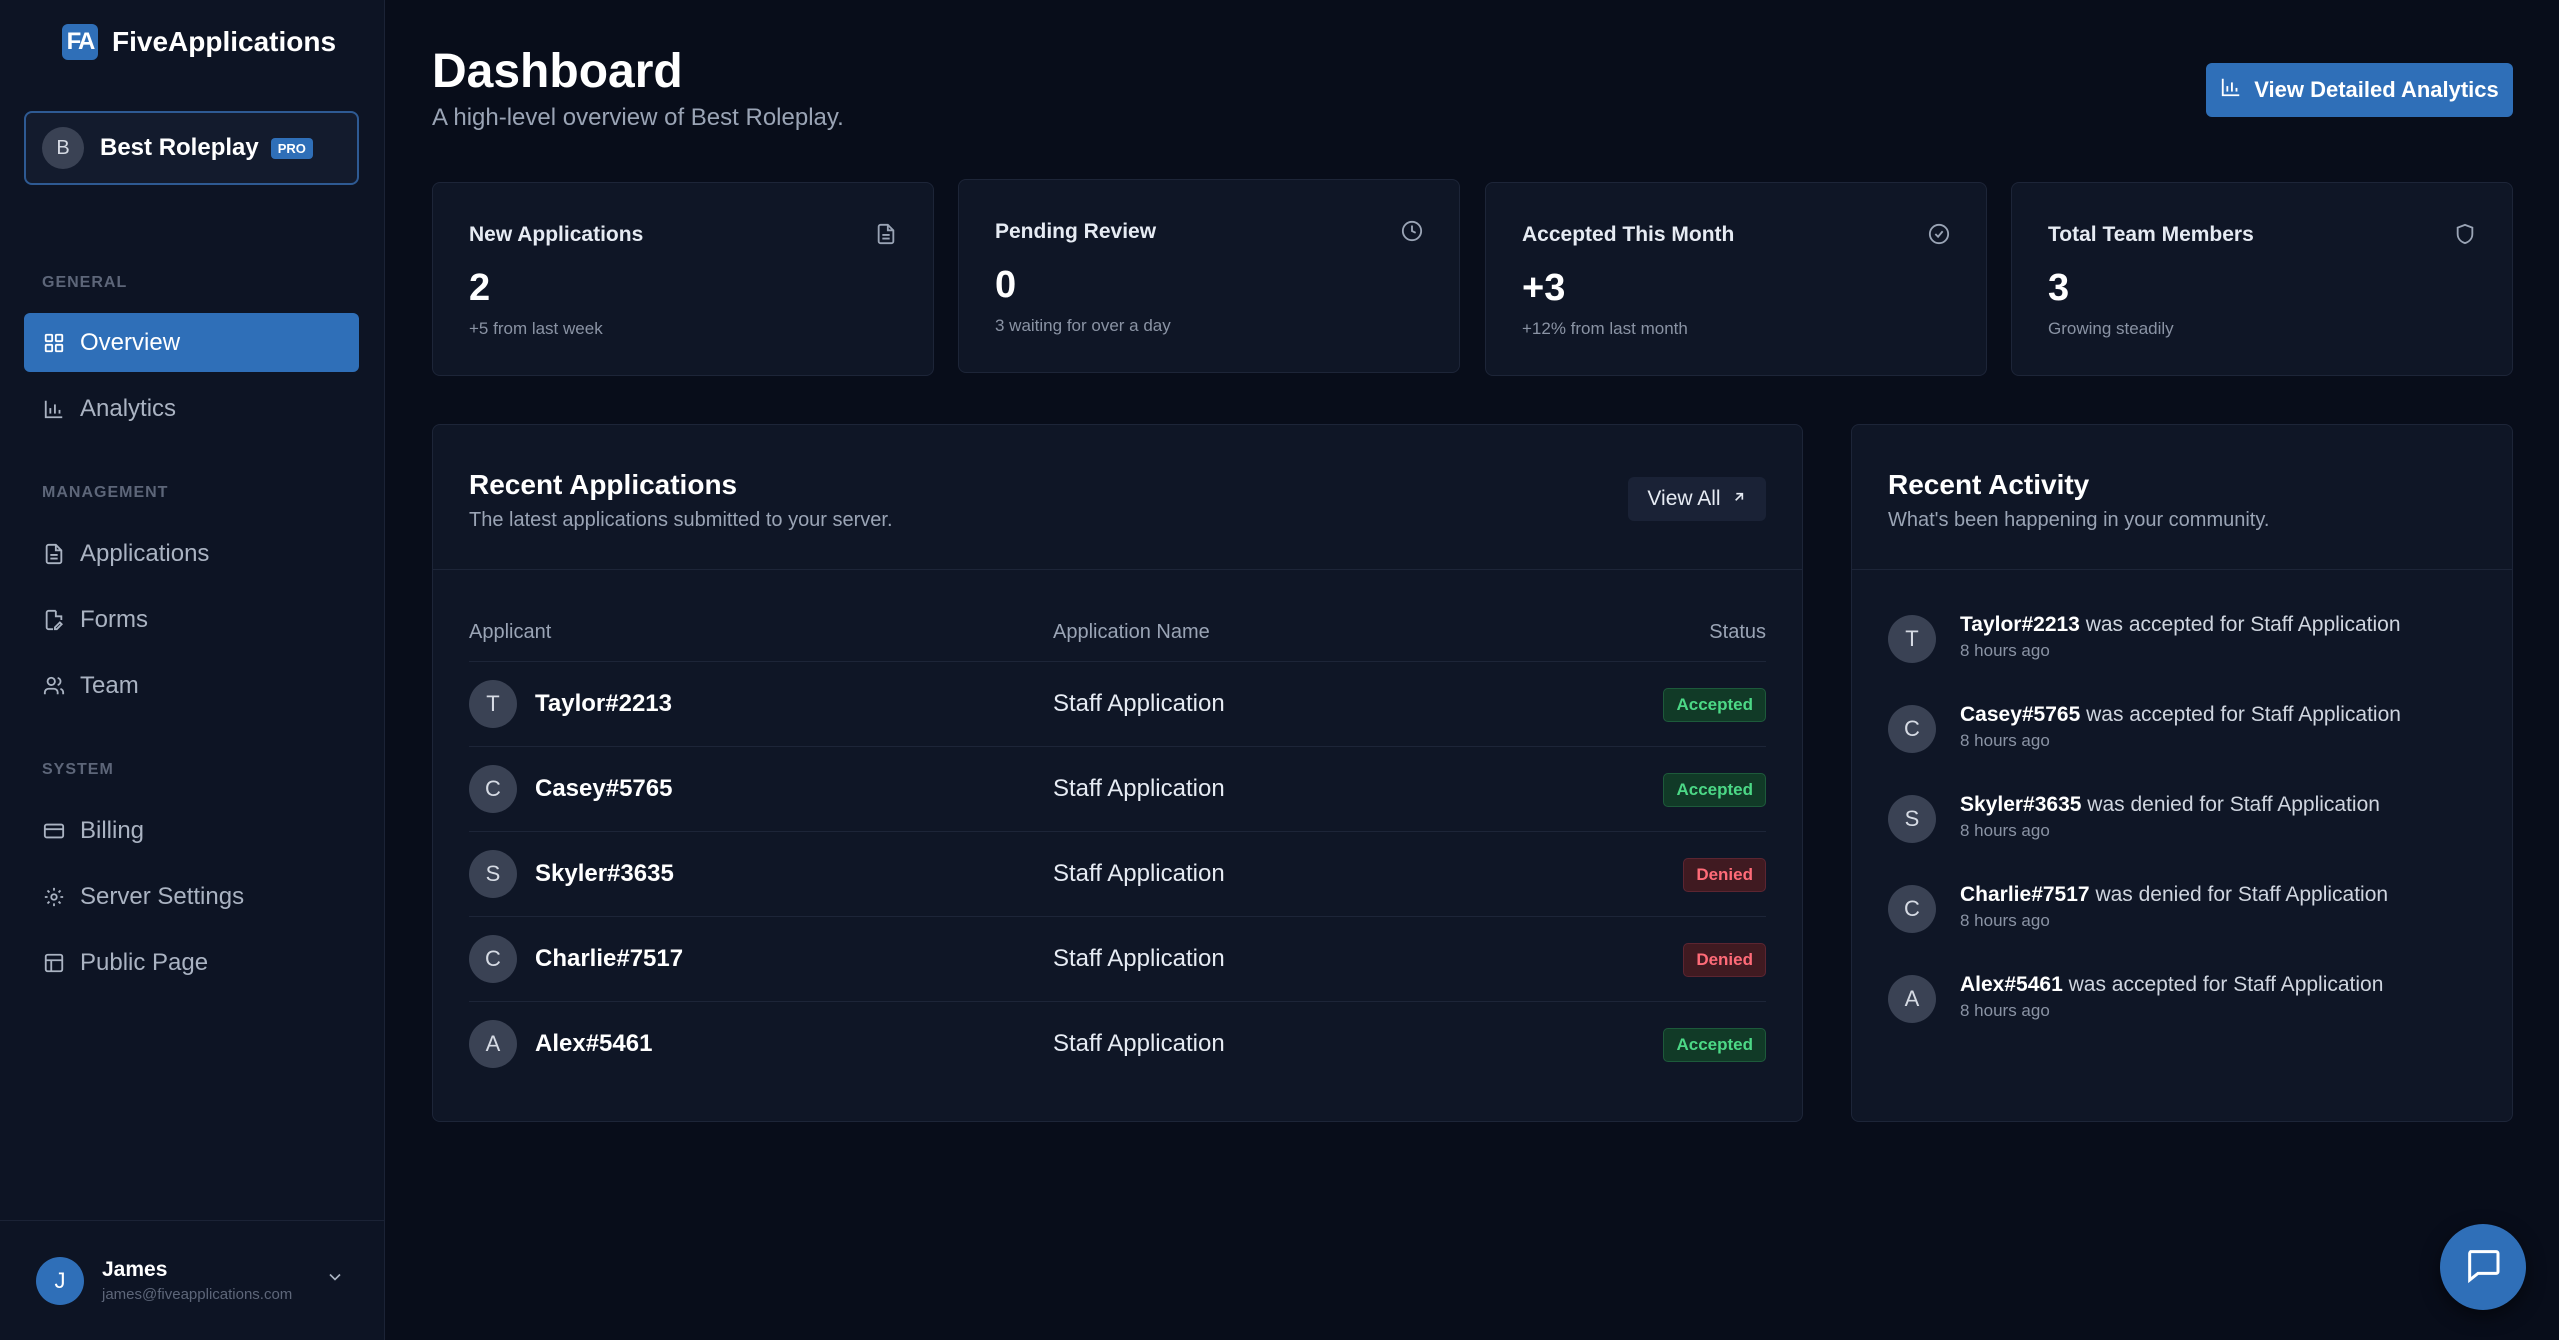 The height and width of the screenshot is (1340, 2559). What do you see at coordinates (145, 553) in the screenshot?
I see `sidebar-item-label: Applications` at bounding box center [145, 553].